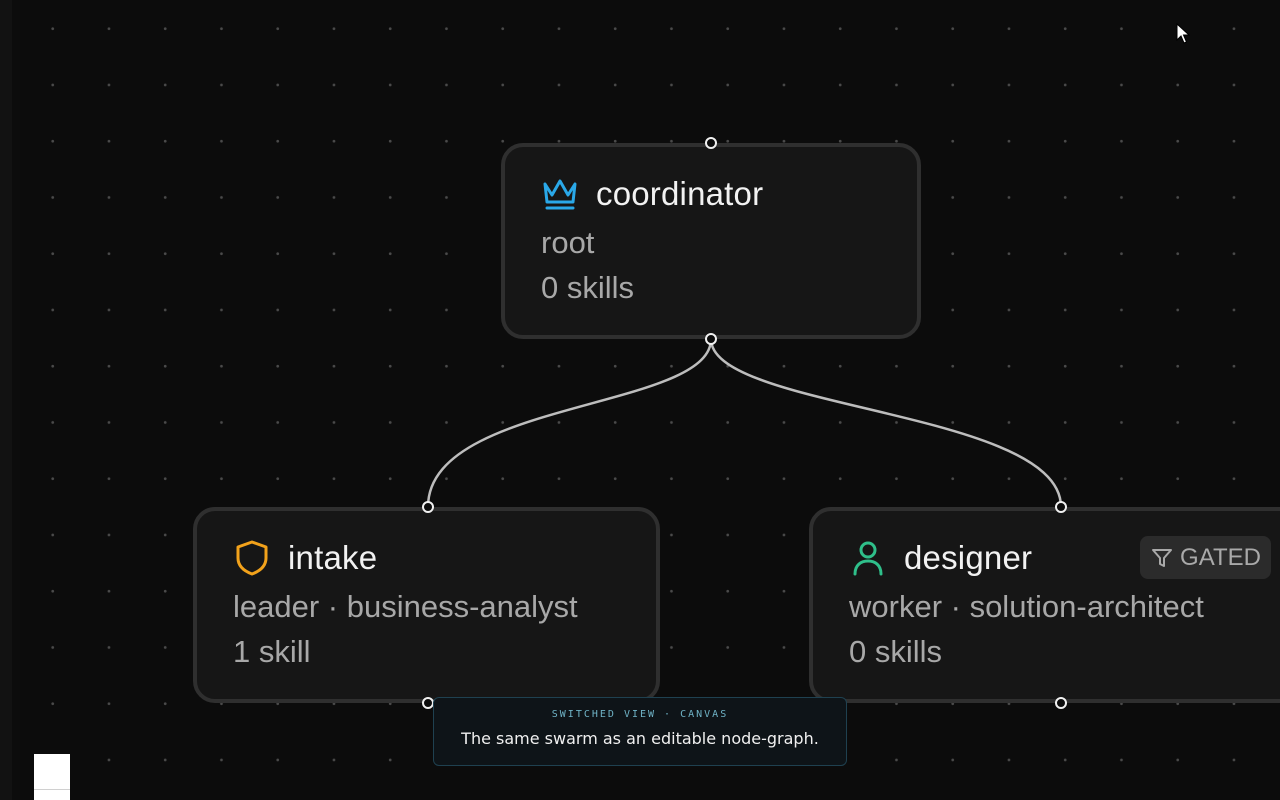 The height and width of the screenshot is (800, 1280). What do you see at coordinates (272, 651) in the screenshot?
I see `node-skill-count: 1 skill` at bounding box center [272, 651].